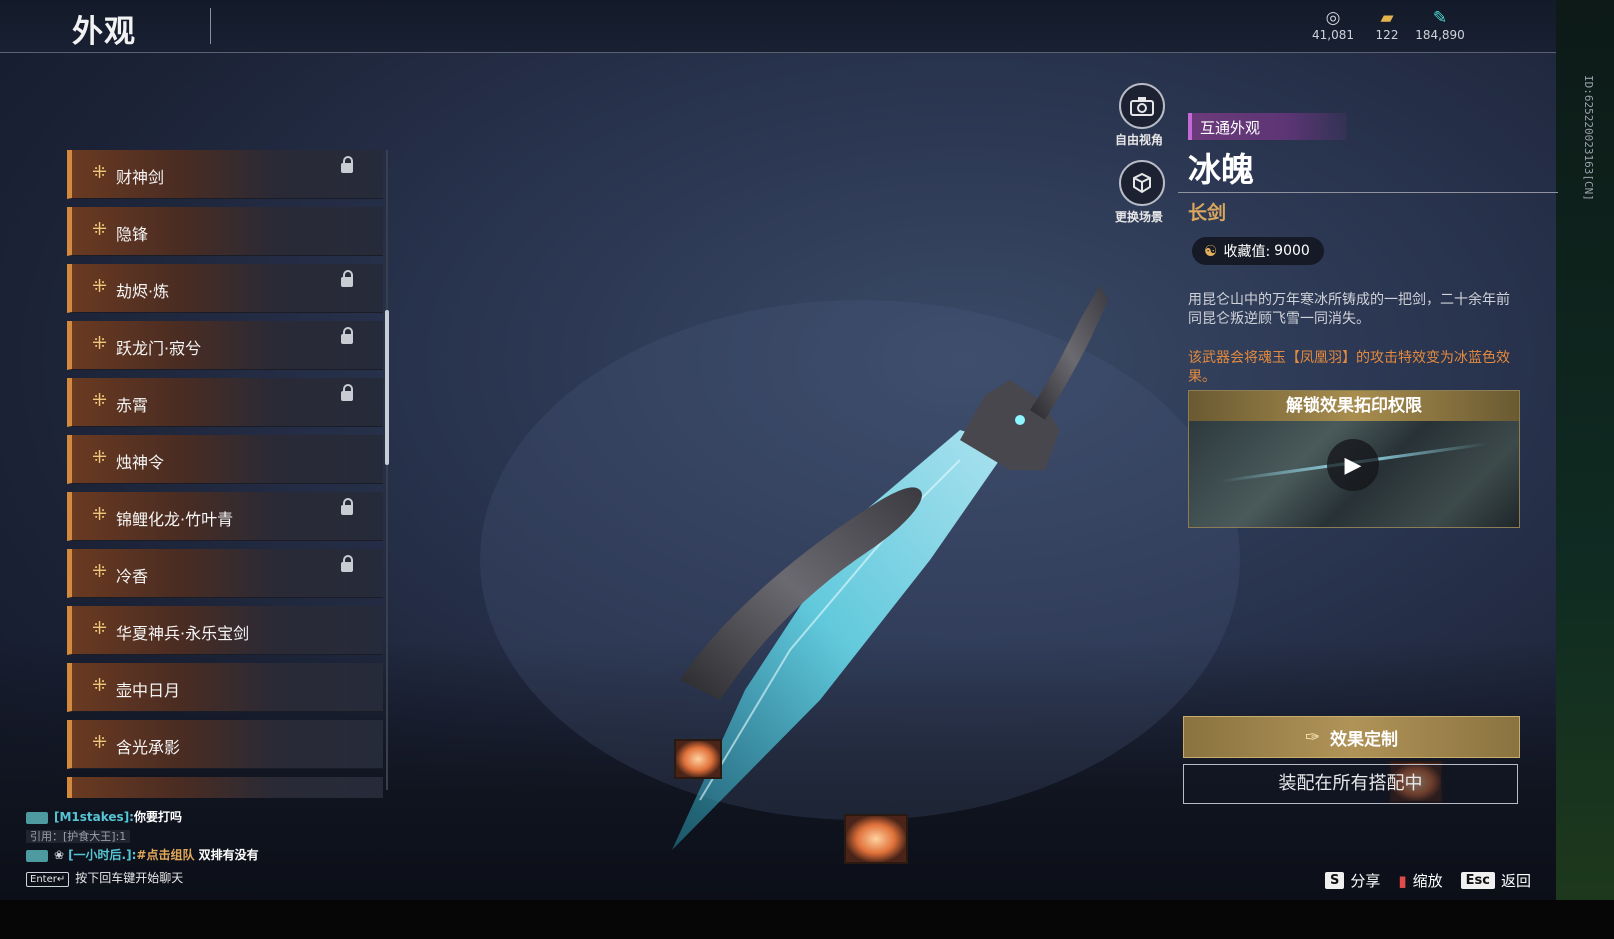  What do you see at coordinates (157, 817) in the screenshot?
I see `chat-text: 你要打吗` at bounding box center [157, 817].